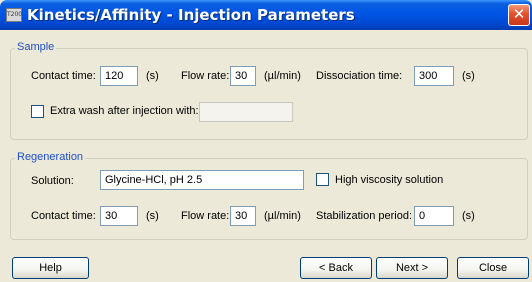 The height and width of the screenshot is (282, 532). I want to click on app-icon: T200, so click(14, 15).